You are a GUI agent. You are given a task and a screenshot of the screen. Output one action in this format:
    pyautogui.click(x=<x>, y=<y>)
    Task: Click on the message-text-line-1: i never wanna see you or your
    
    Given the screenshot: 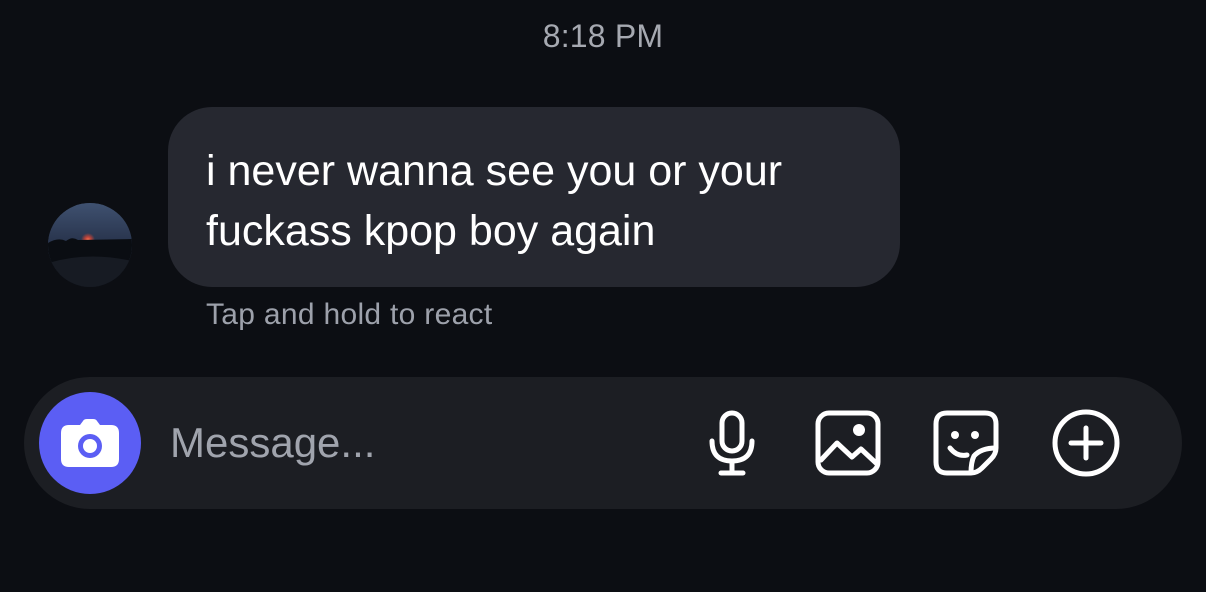 What is the action you would take?
    pyautogui.click(x=494, y=171)
    